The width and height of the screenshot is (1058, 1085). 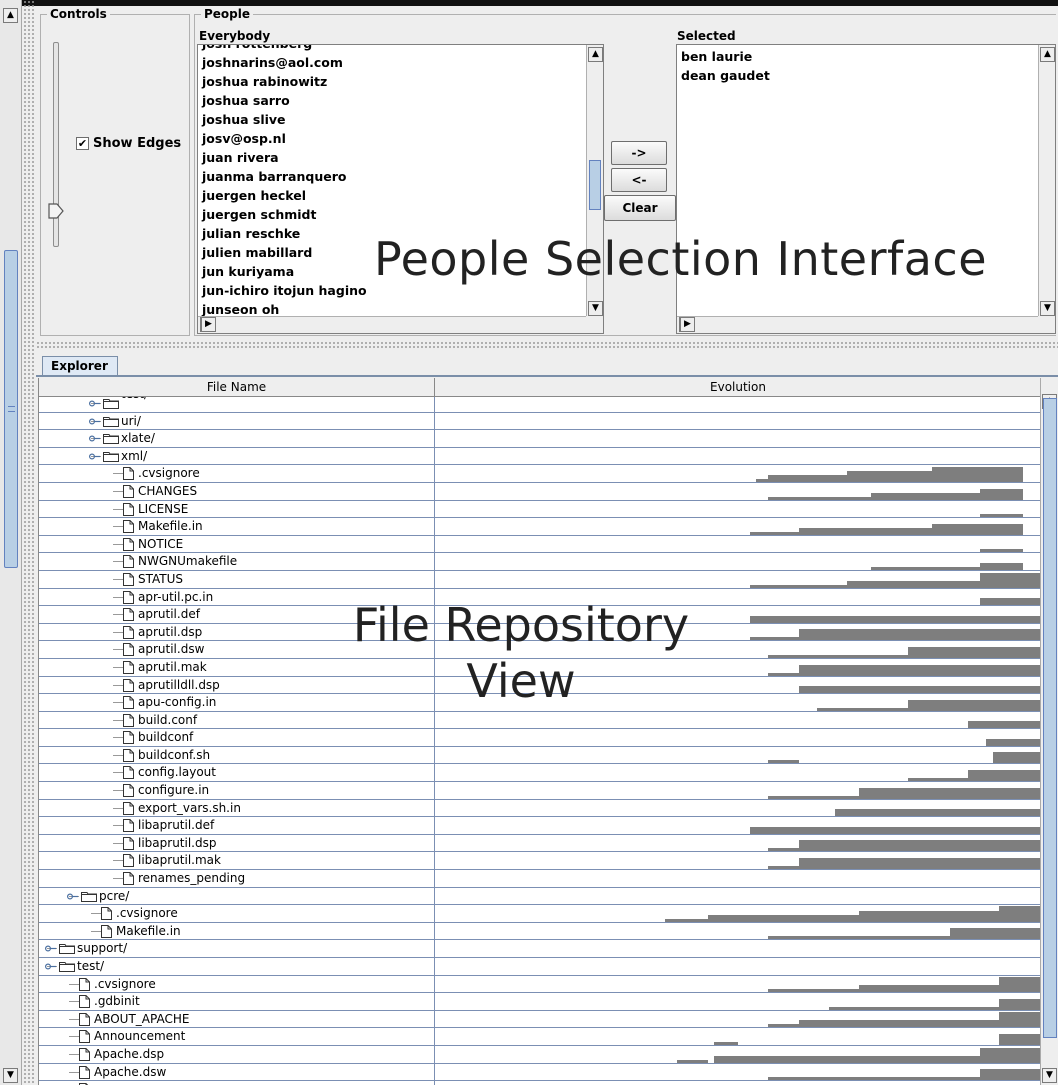 I want to click on table-vscrollbar: ▲ ▼, so click(x=1049, y=731).